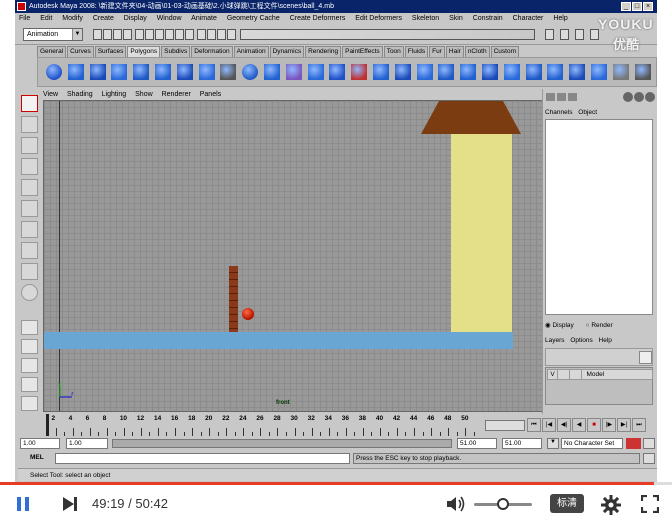 Image resolution: width=672 pixels, height=523 pixels. I want to click on tab-polygons: Polygons, so click(144, 51).